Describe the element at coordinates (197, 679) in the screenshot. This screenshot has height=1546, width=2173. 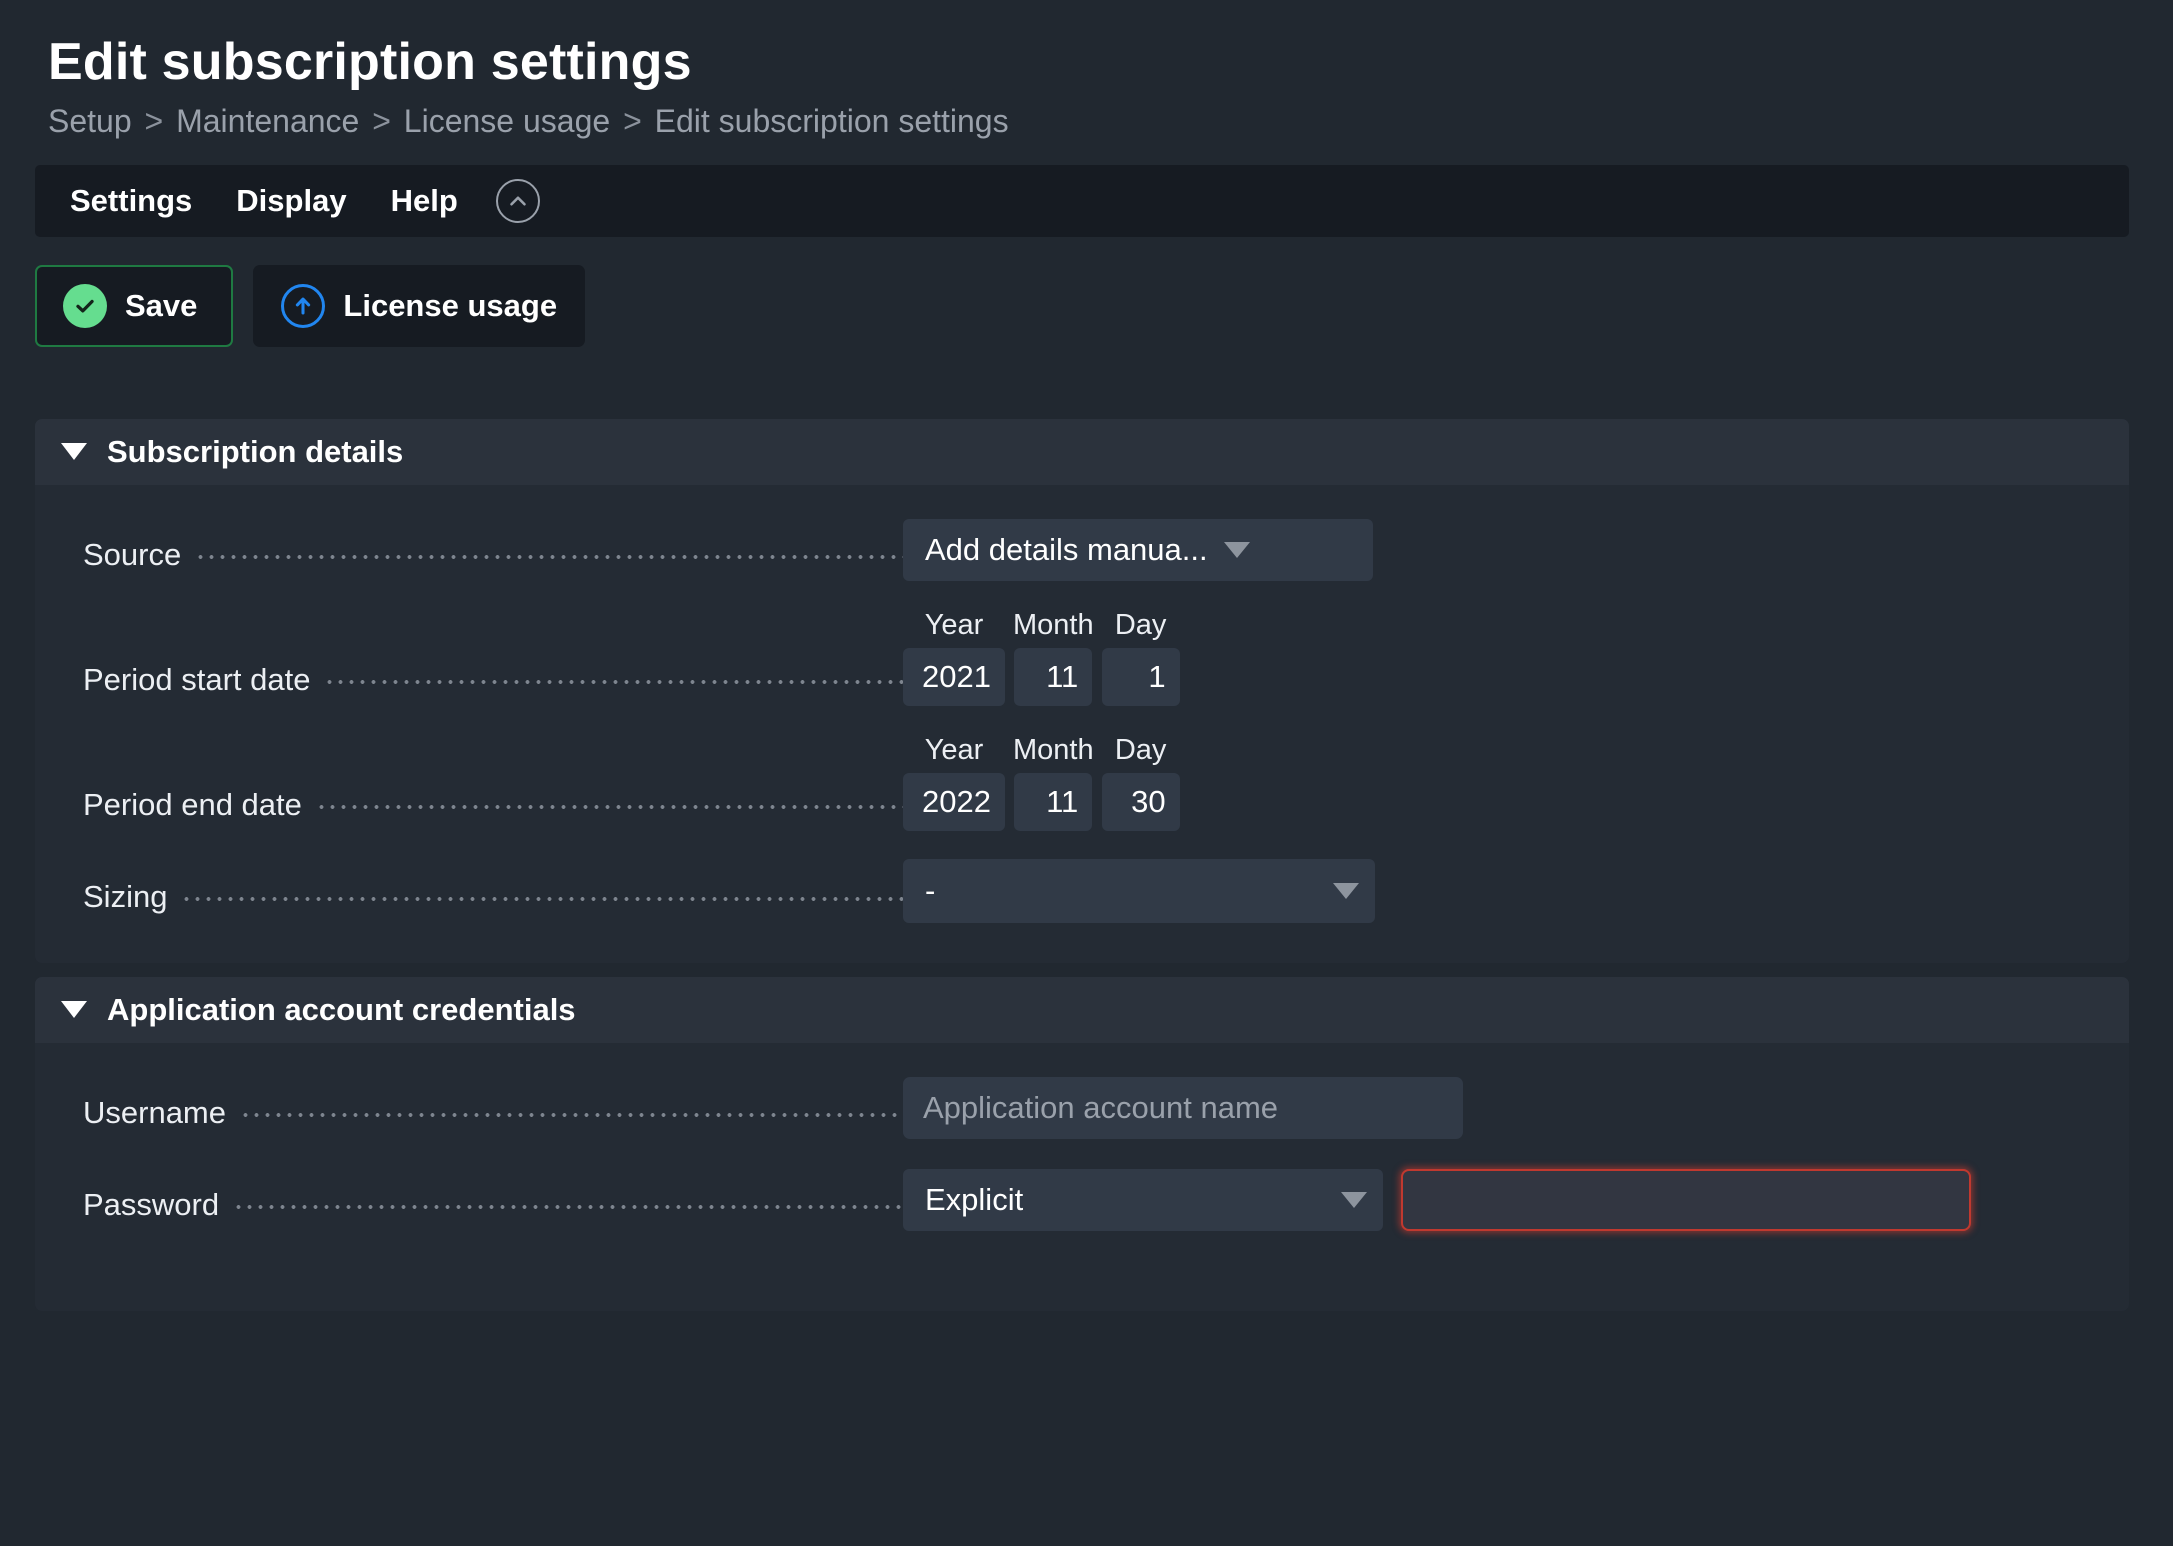
I see `period-start-date-label: Period start date` at that location.